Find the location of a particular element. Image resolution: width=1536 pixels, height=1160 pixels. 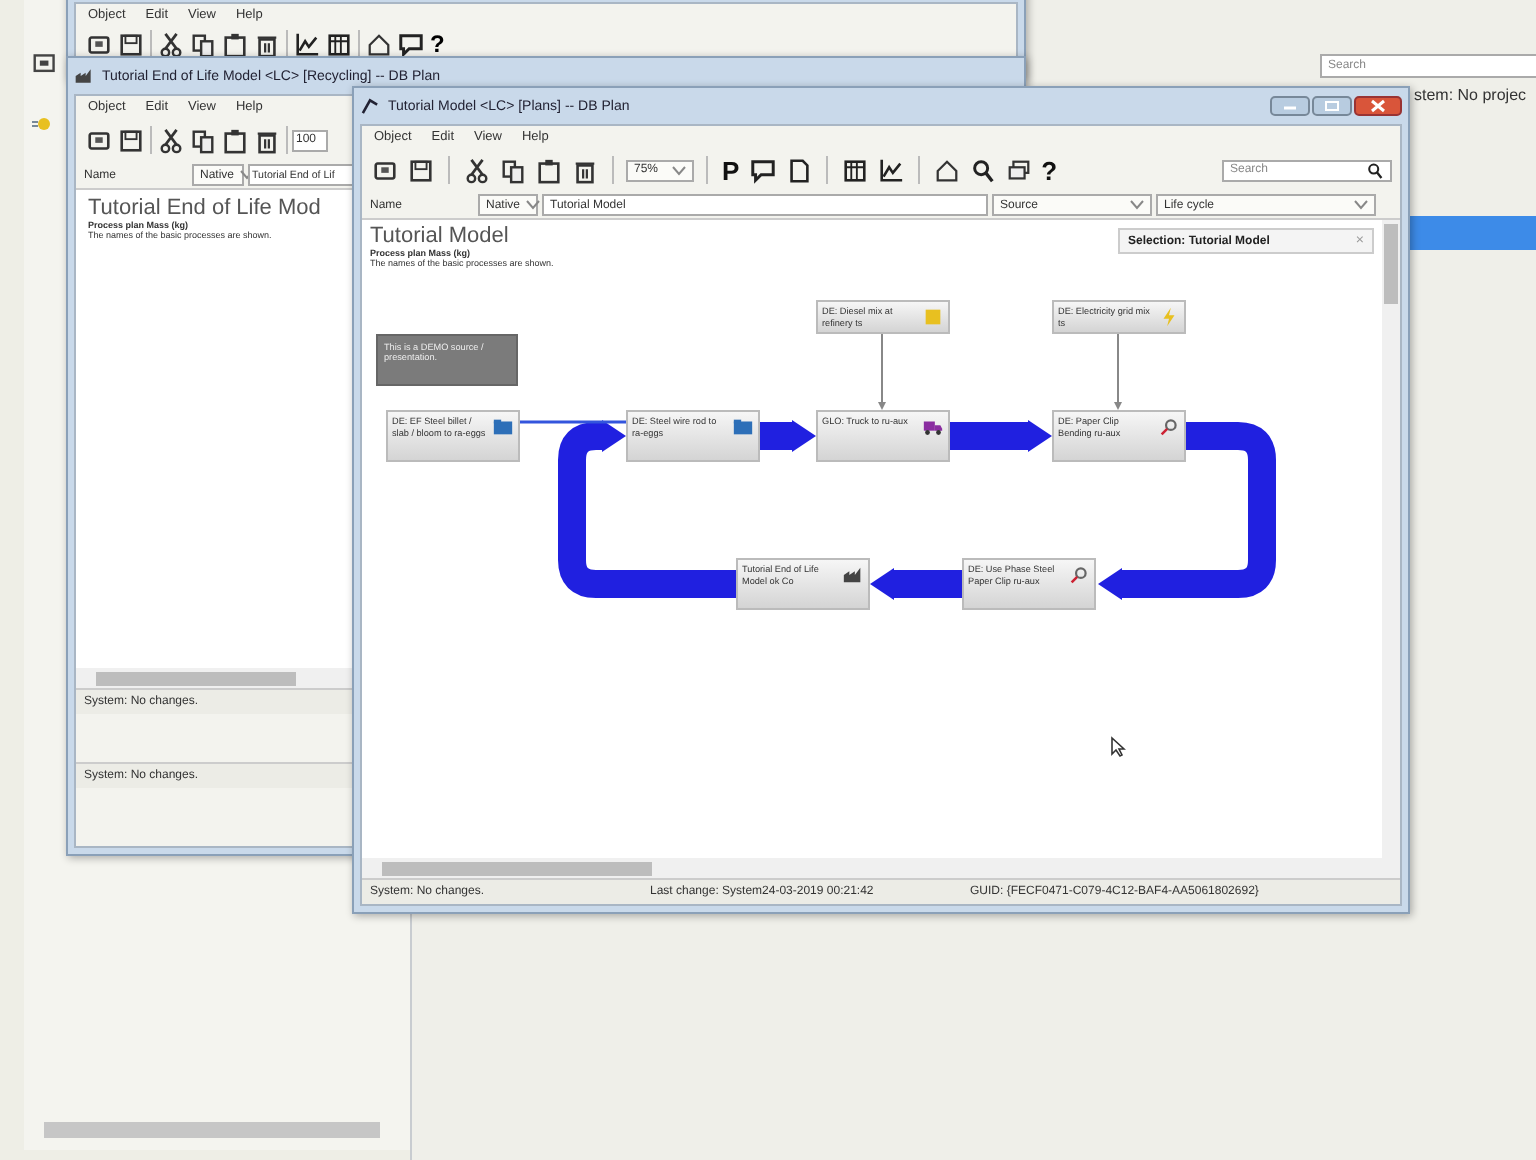

truck-icon is located at coordinates (933, 427).